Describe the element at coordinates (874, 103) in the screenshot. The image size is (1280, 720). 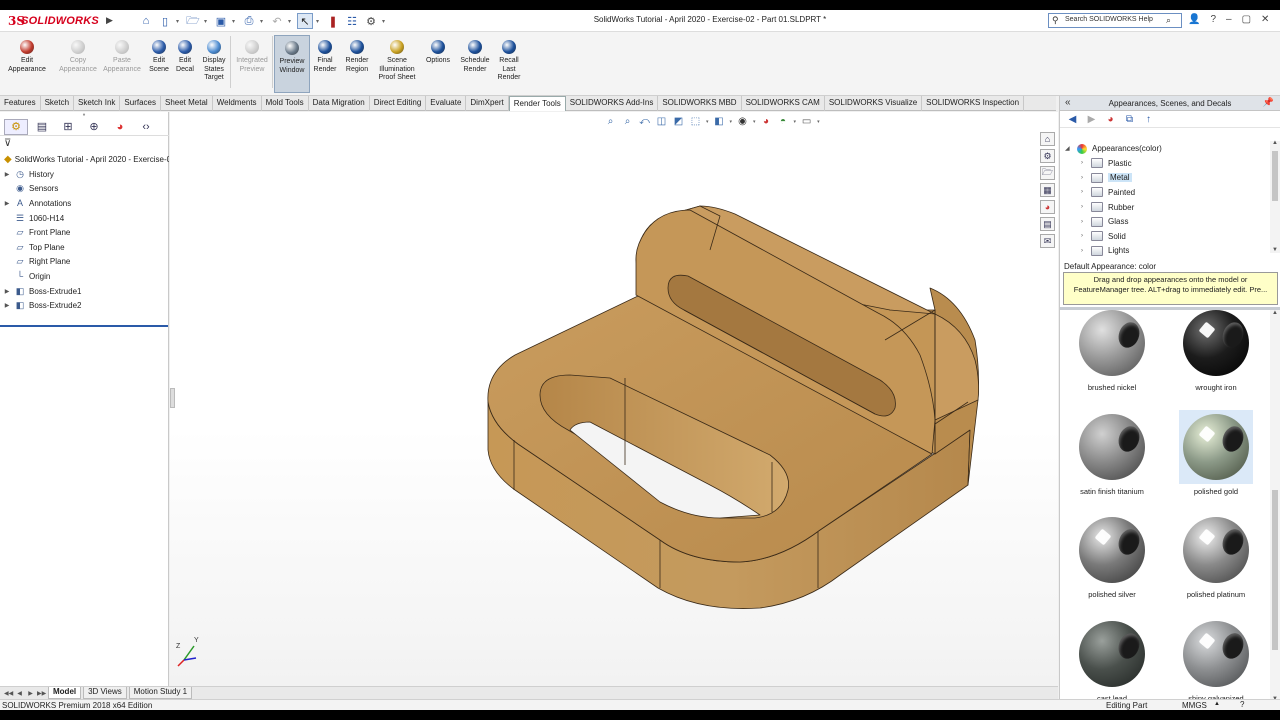
I see `command-tab-solidworks-visualize: SOLIDWORKS Visualize` at that location.